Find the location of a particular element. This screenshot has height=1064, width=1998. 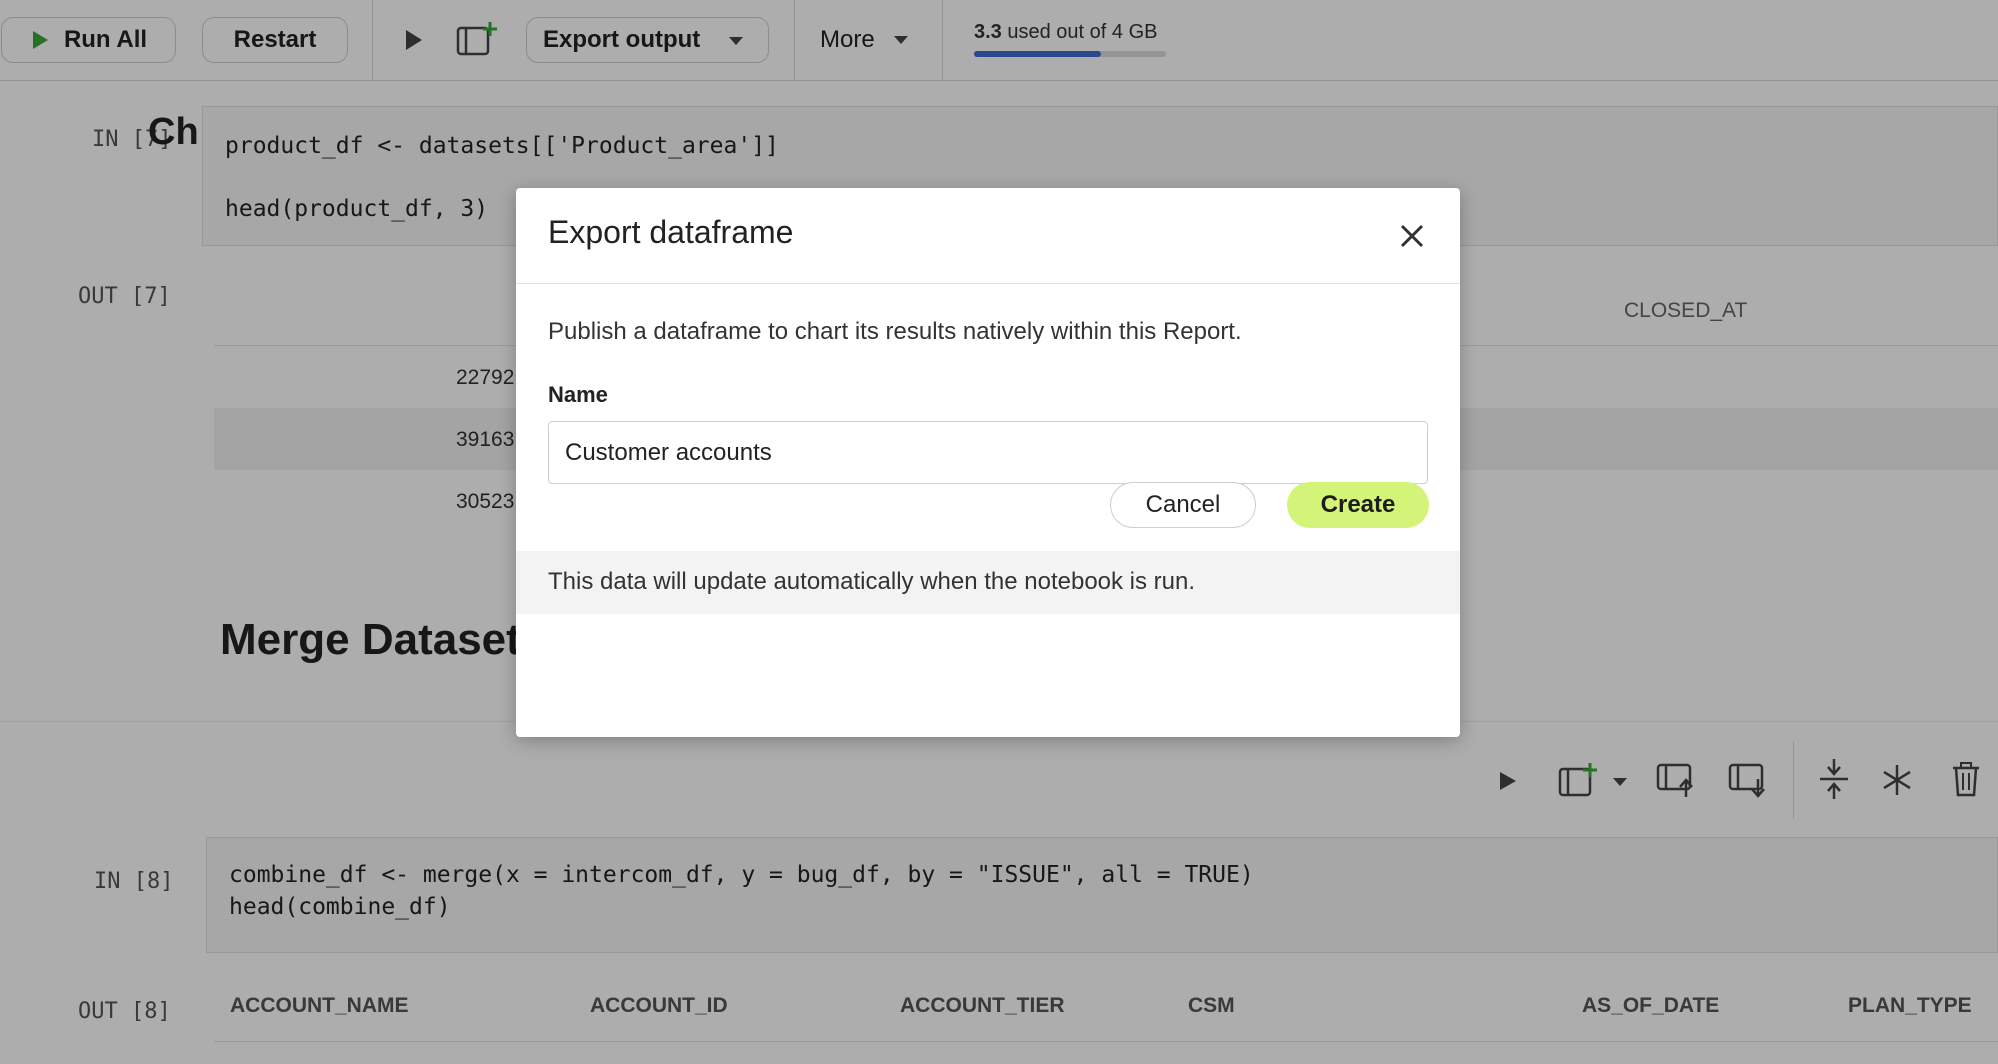

dialog-header: Export dataframe is located at coordinates (988, 236).